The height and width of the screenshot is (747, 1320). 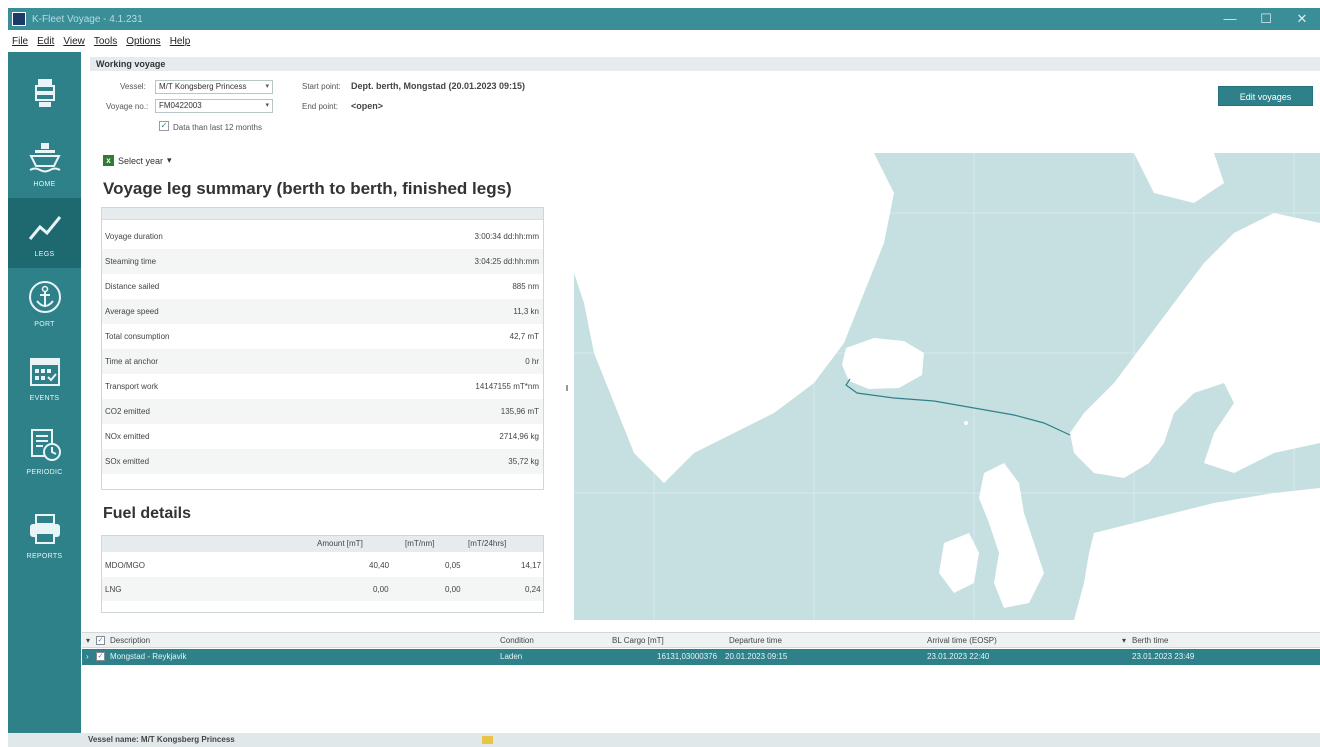 I want to click on select-year-button: x Select year ▾, so click(x=137, y=160).